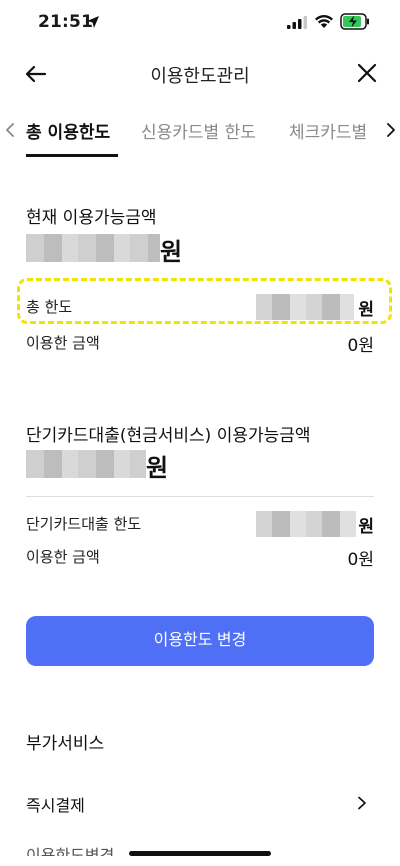 The width and height of the screenshot is (400, 866). Describe the element at coordinates (66, 22) in the screenshot. I see `status-time: 21:51` at that location.